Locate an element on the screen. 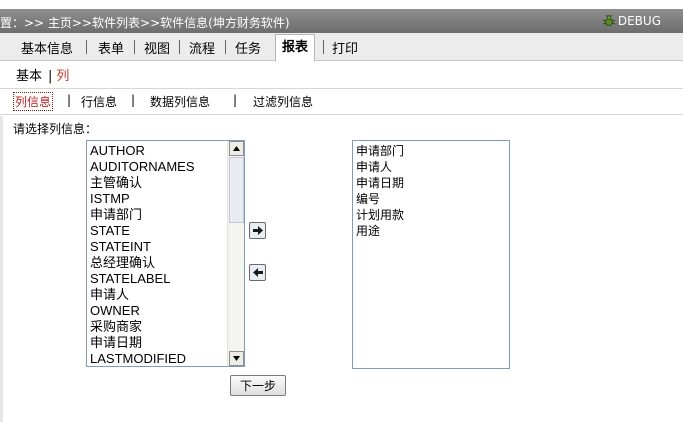  tab-data-column-info: 数据列信息 is located at coordinates (180, 101).